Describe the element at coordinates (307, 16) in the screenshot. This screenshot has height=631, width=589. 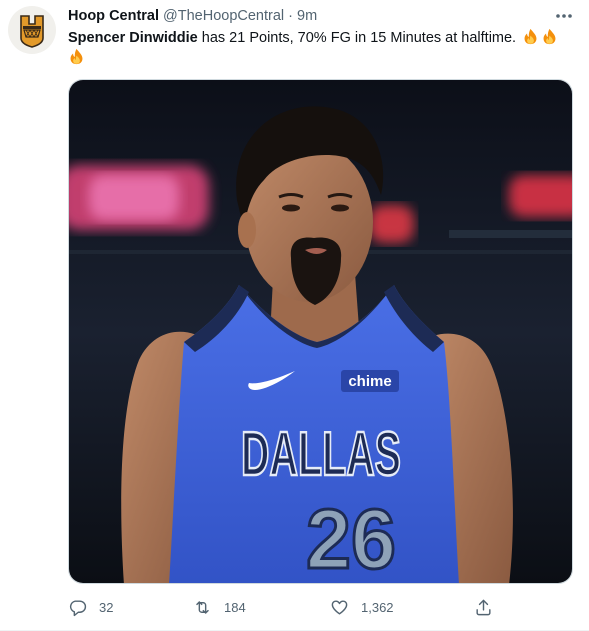
I see `timestamp: 9m` at that location.